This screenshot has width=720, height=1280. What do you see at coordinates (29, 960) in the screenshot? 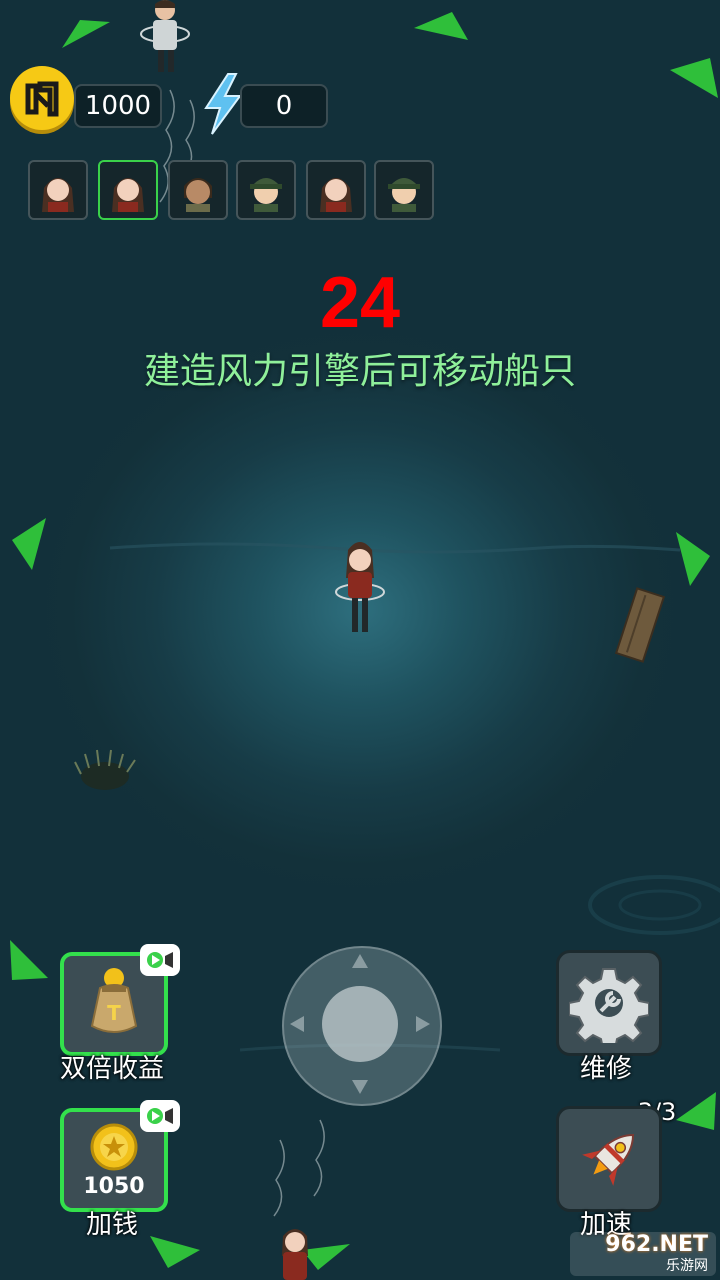
I see `arrow-bottom-left` at bounding box center [29, 960].